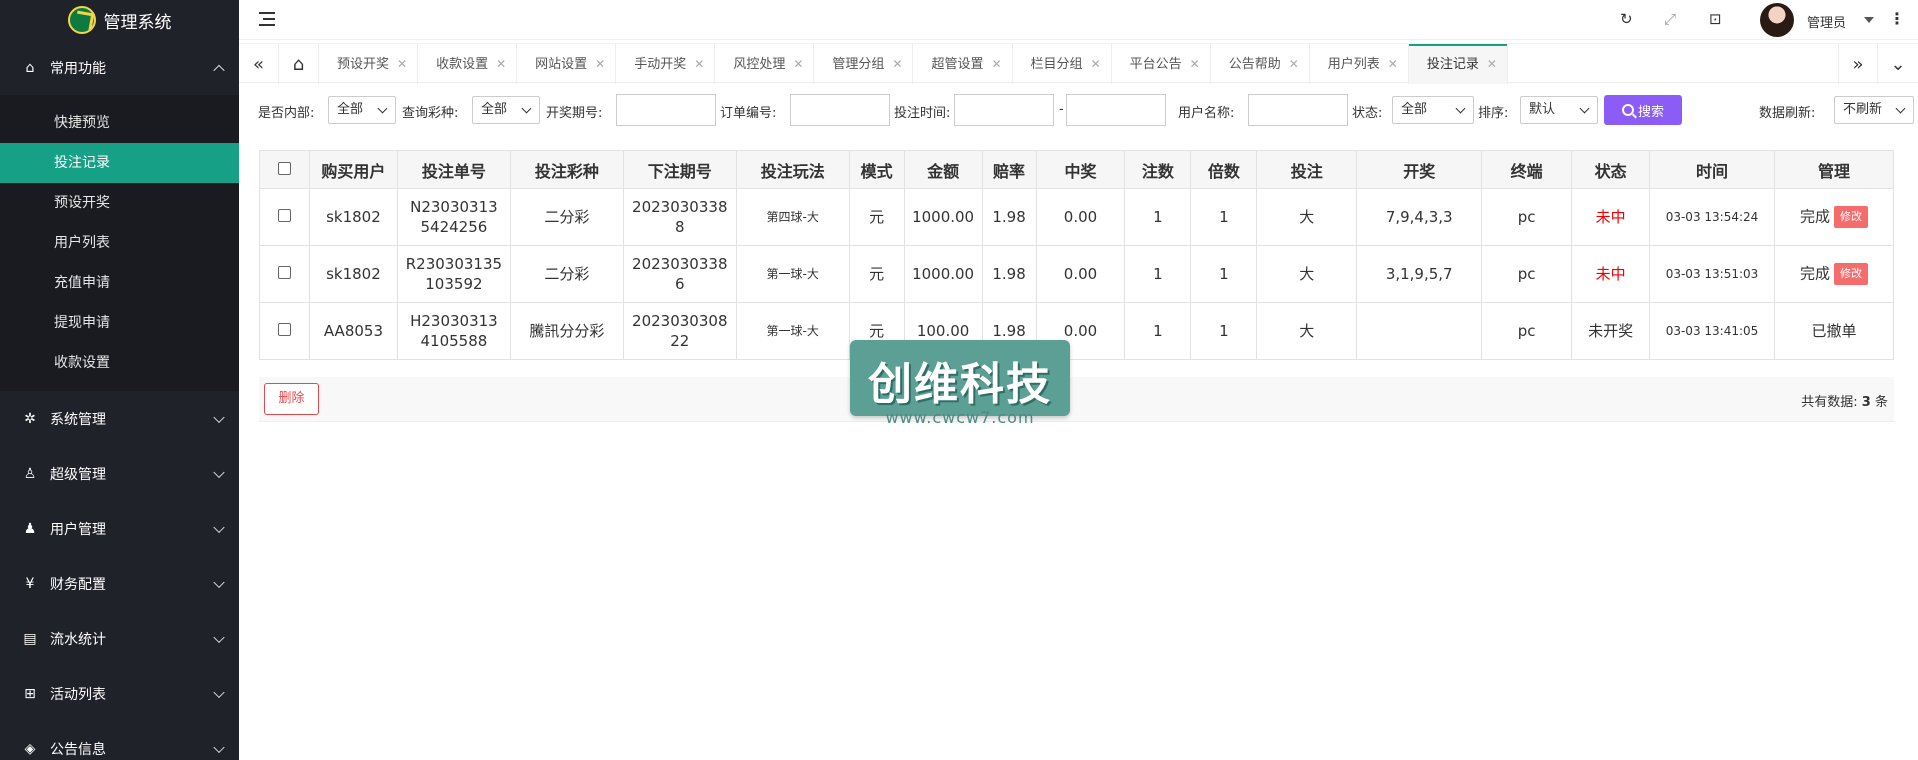 Image resolution: width=1918 pixels, height=760 pixels. I want to click on tab-preset-draw: 预设开奖 ✕, so click(369, 64).